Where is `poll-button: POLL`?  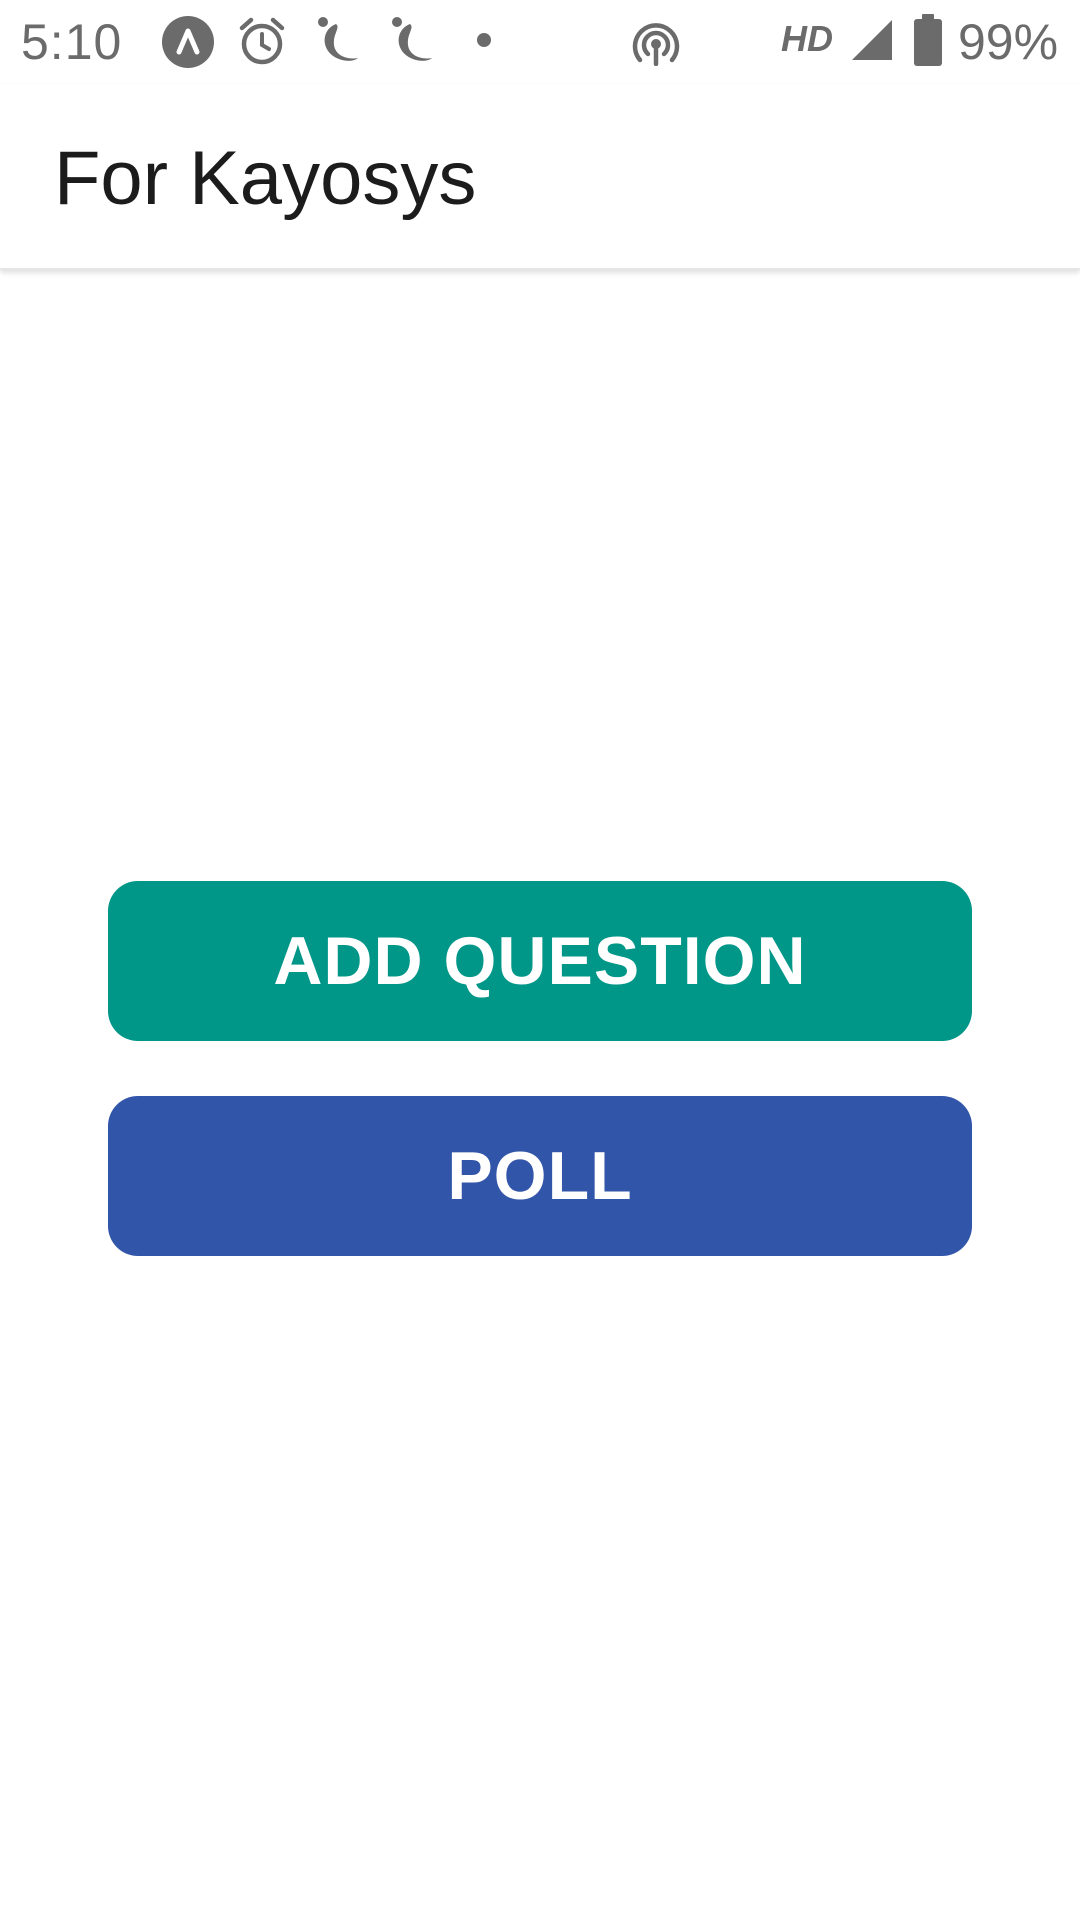
poll-button: POLL is located at coordinates (540, 1176).